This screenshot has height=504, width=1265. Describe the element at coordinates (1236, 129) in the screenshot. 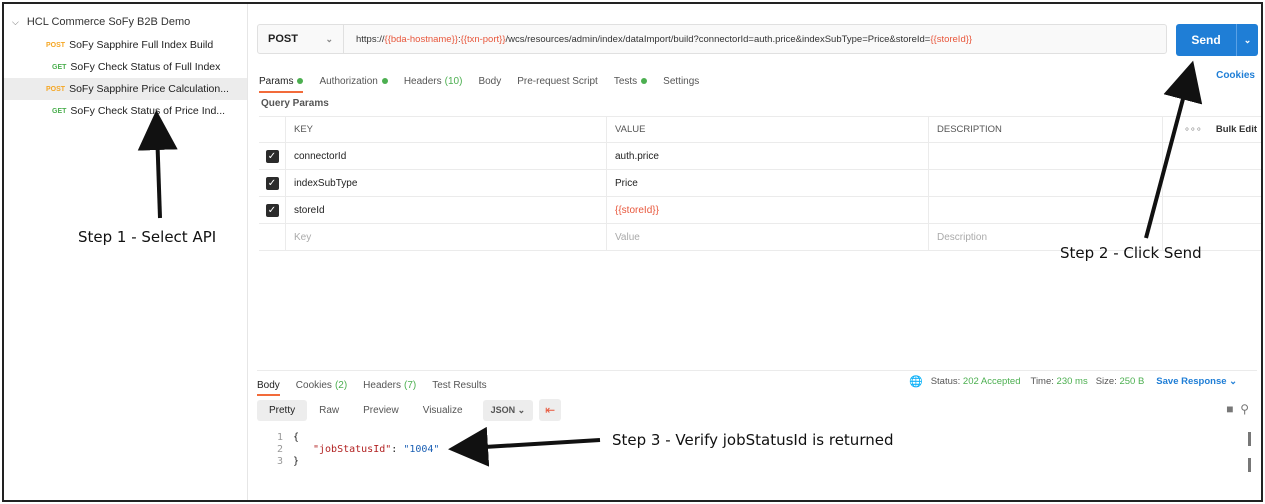

I see `bulk-edit-button: Bulk Edit` at that location.